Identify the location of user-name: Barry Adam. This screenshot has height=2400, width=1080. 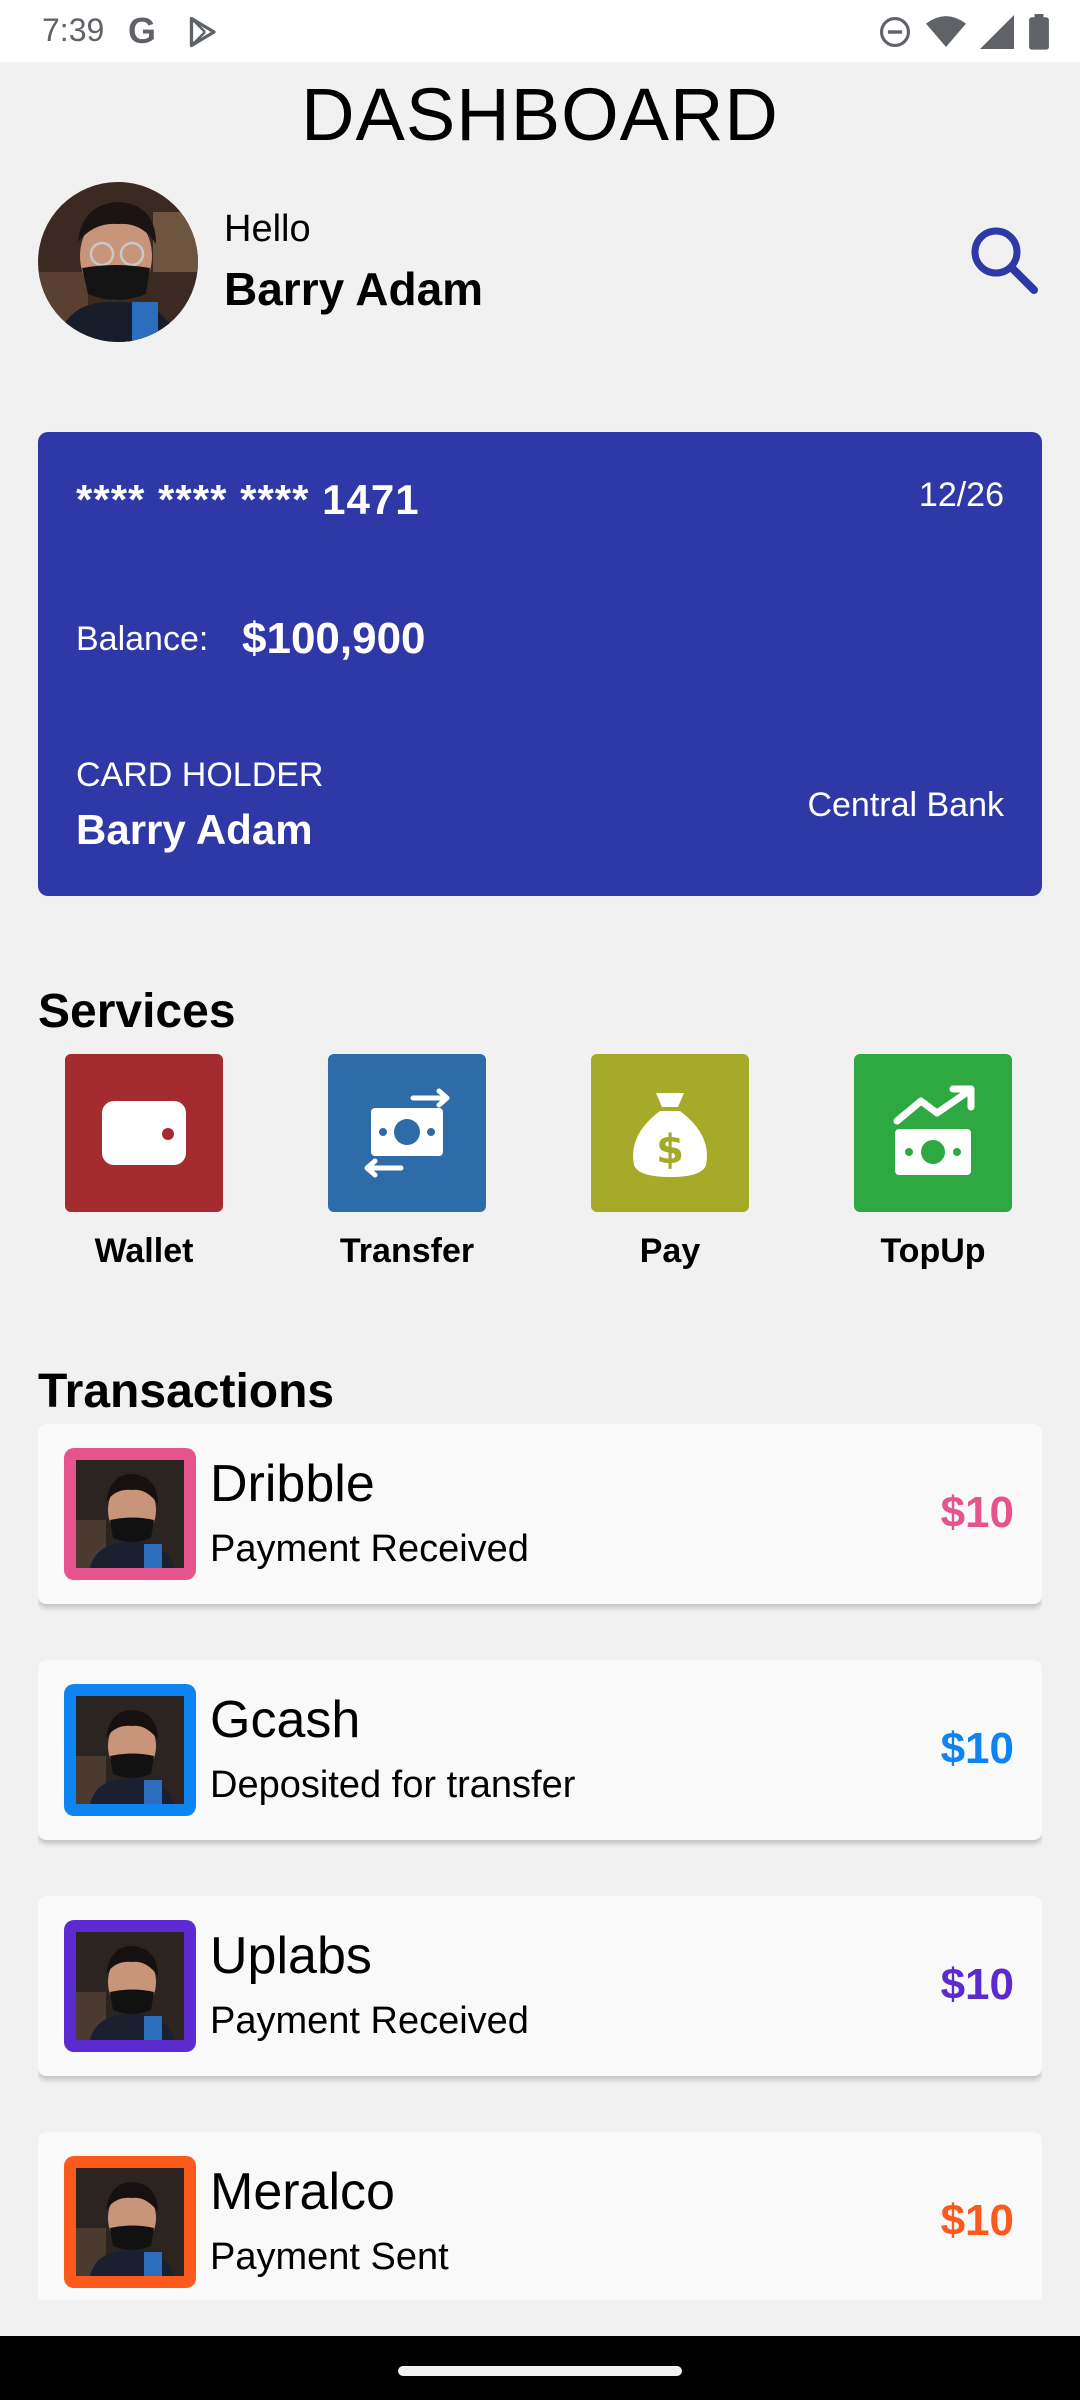
(354, 289).